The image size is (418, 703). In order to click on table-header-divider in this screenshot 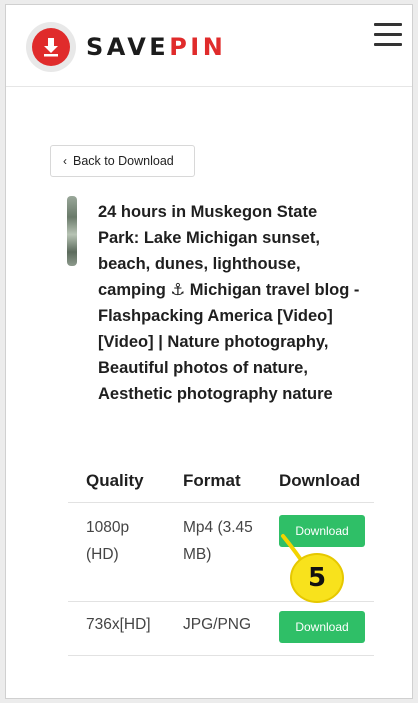, I will do `click(221, 502)`.